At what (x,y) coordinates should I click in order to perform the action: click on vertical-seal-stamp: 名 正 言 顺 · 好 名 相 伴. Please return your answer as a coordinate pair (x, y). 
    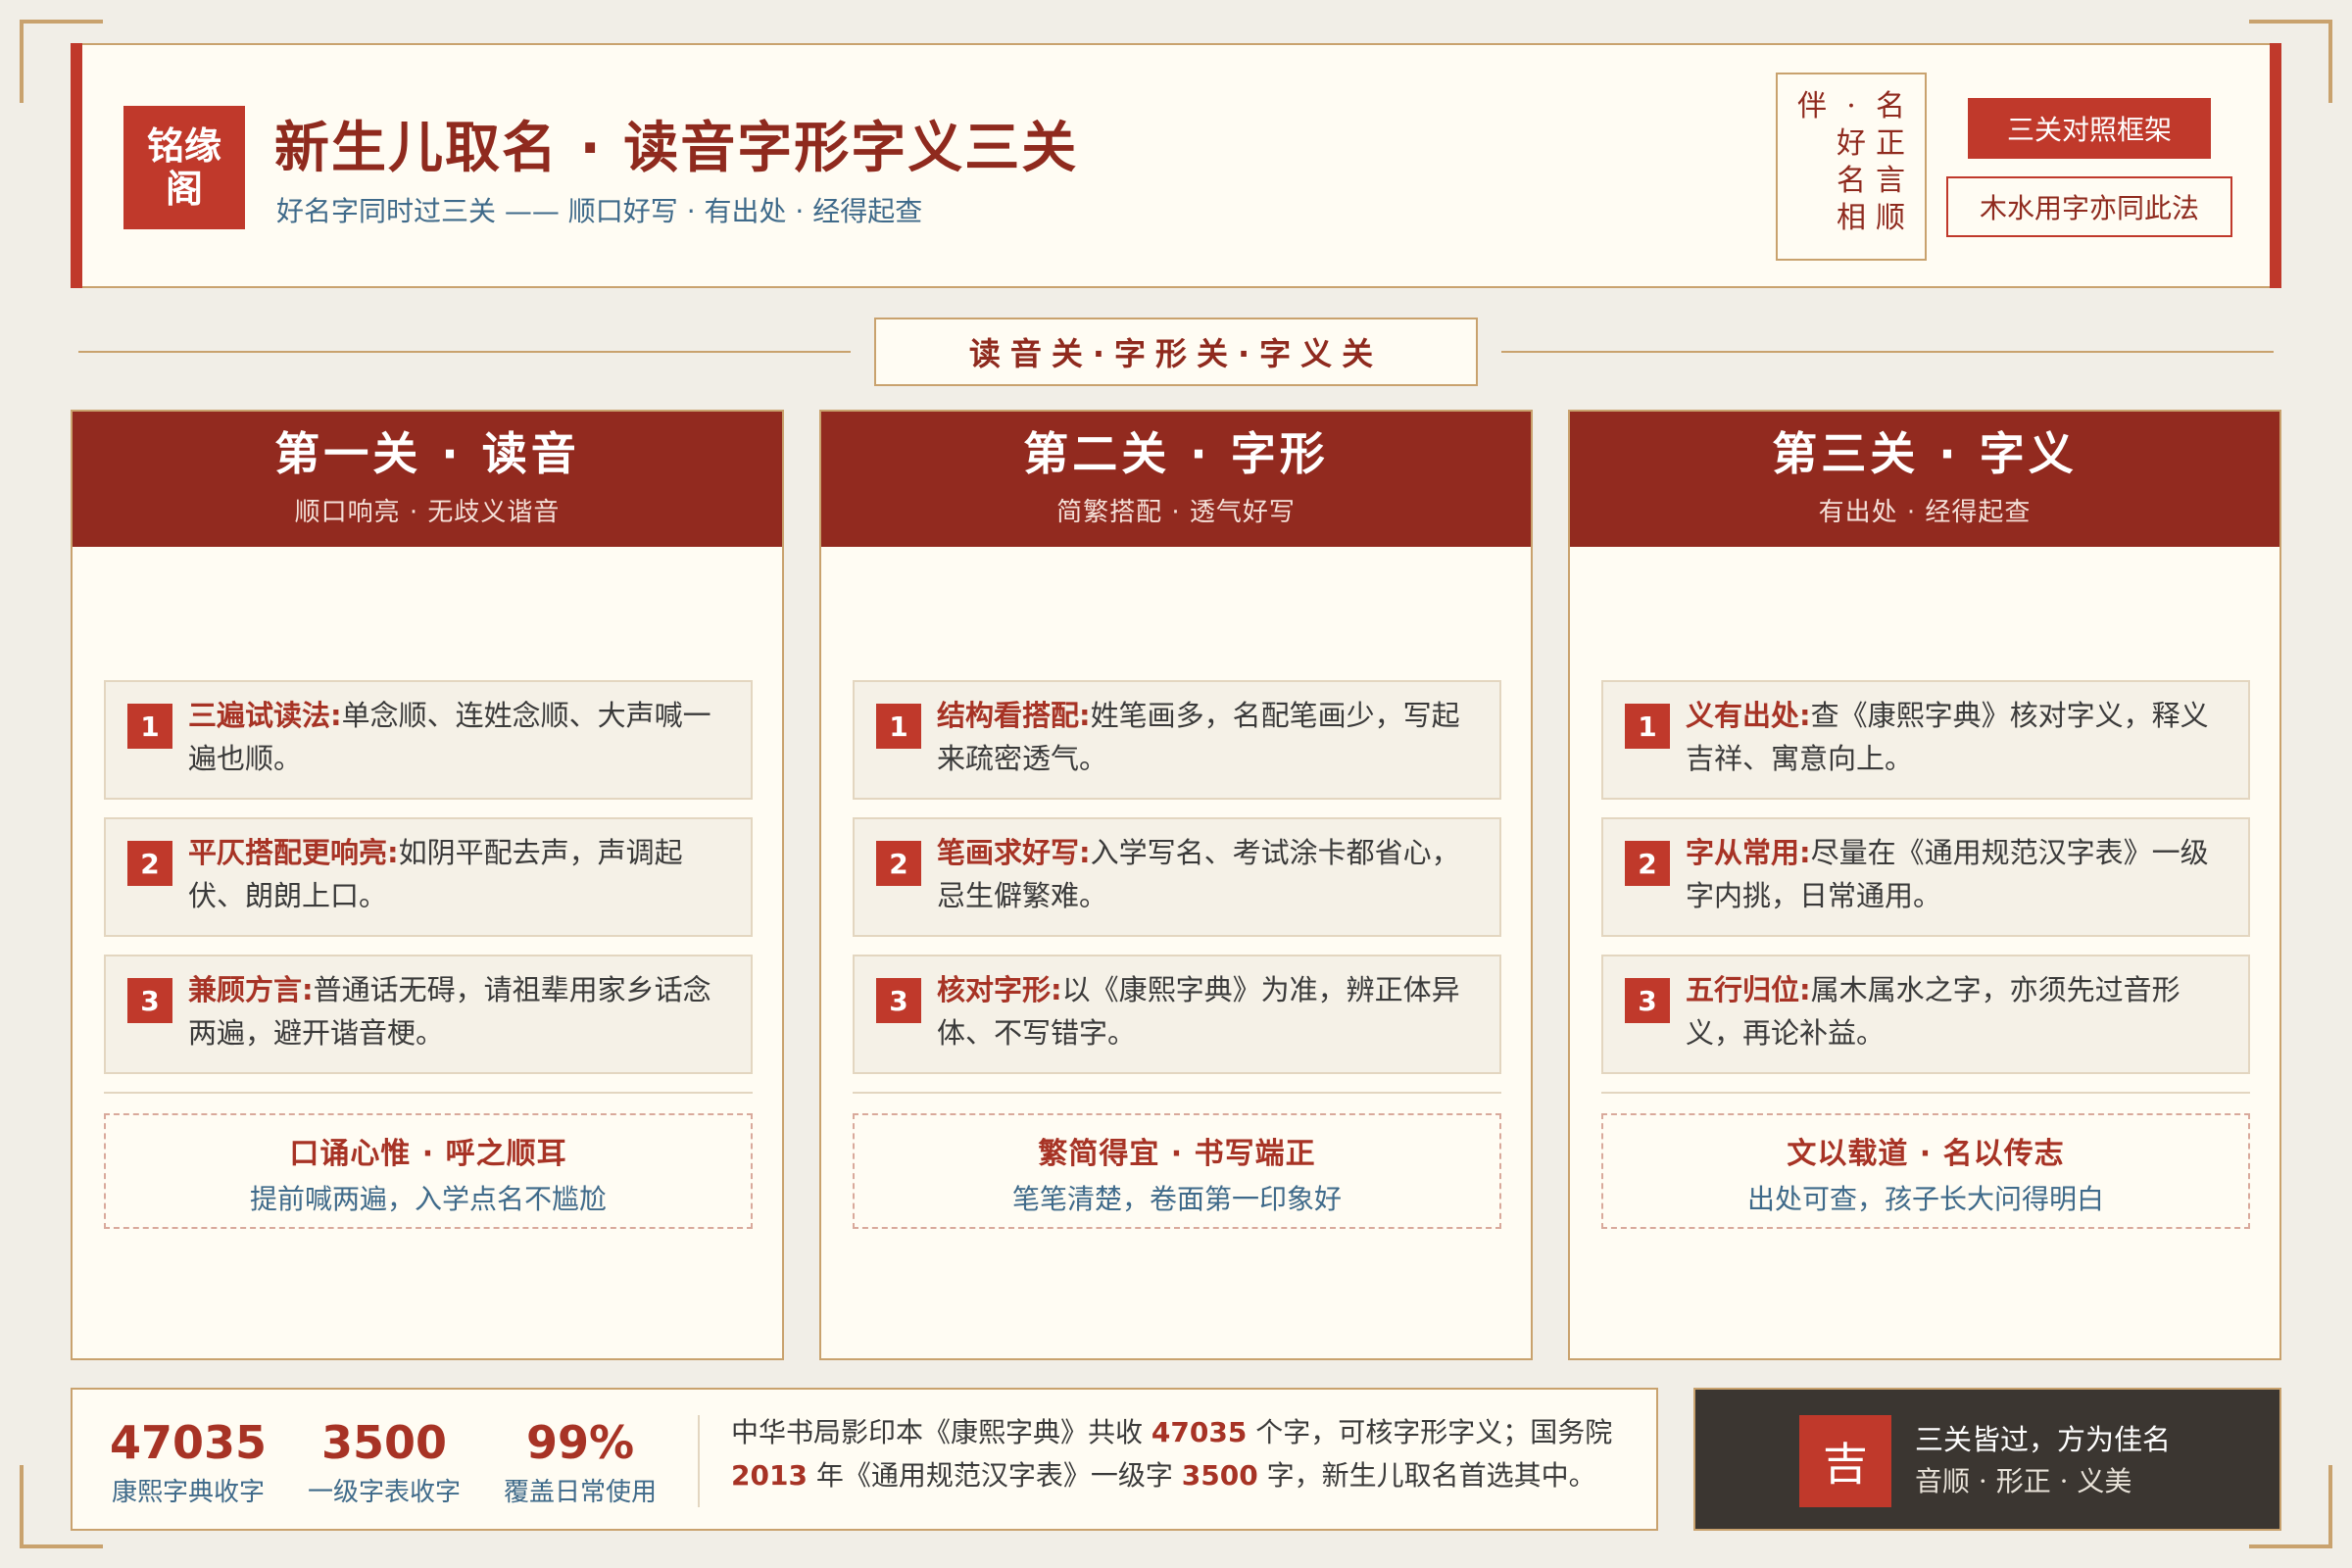
    Looking at the image, I should click on (1851, 167).